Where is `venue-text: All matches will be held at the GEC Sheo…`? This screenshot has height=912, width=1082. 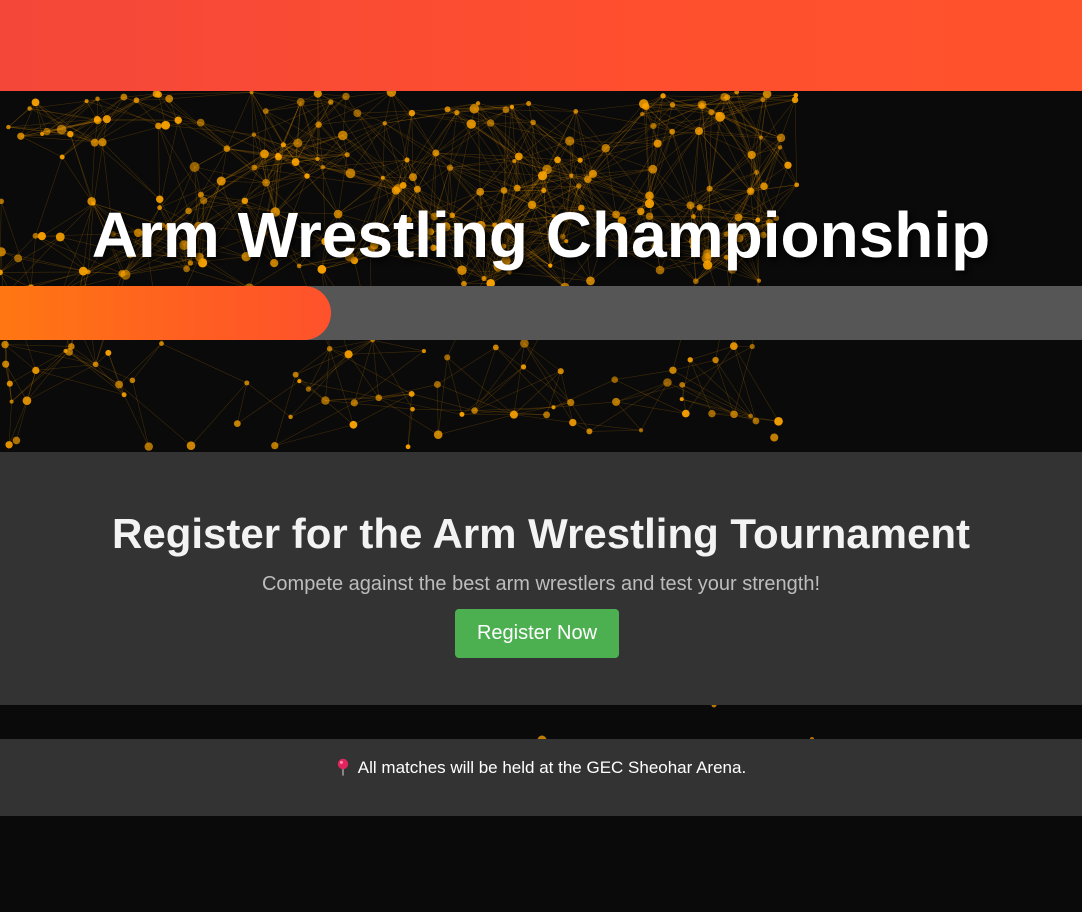
venue-text: All matches will be held at the GEC Sheo… is located at coordinates (552, 767).